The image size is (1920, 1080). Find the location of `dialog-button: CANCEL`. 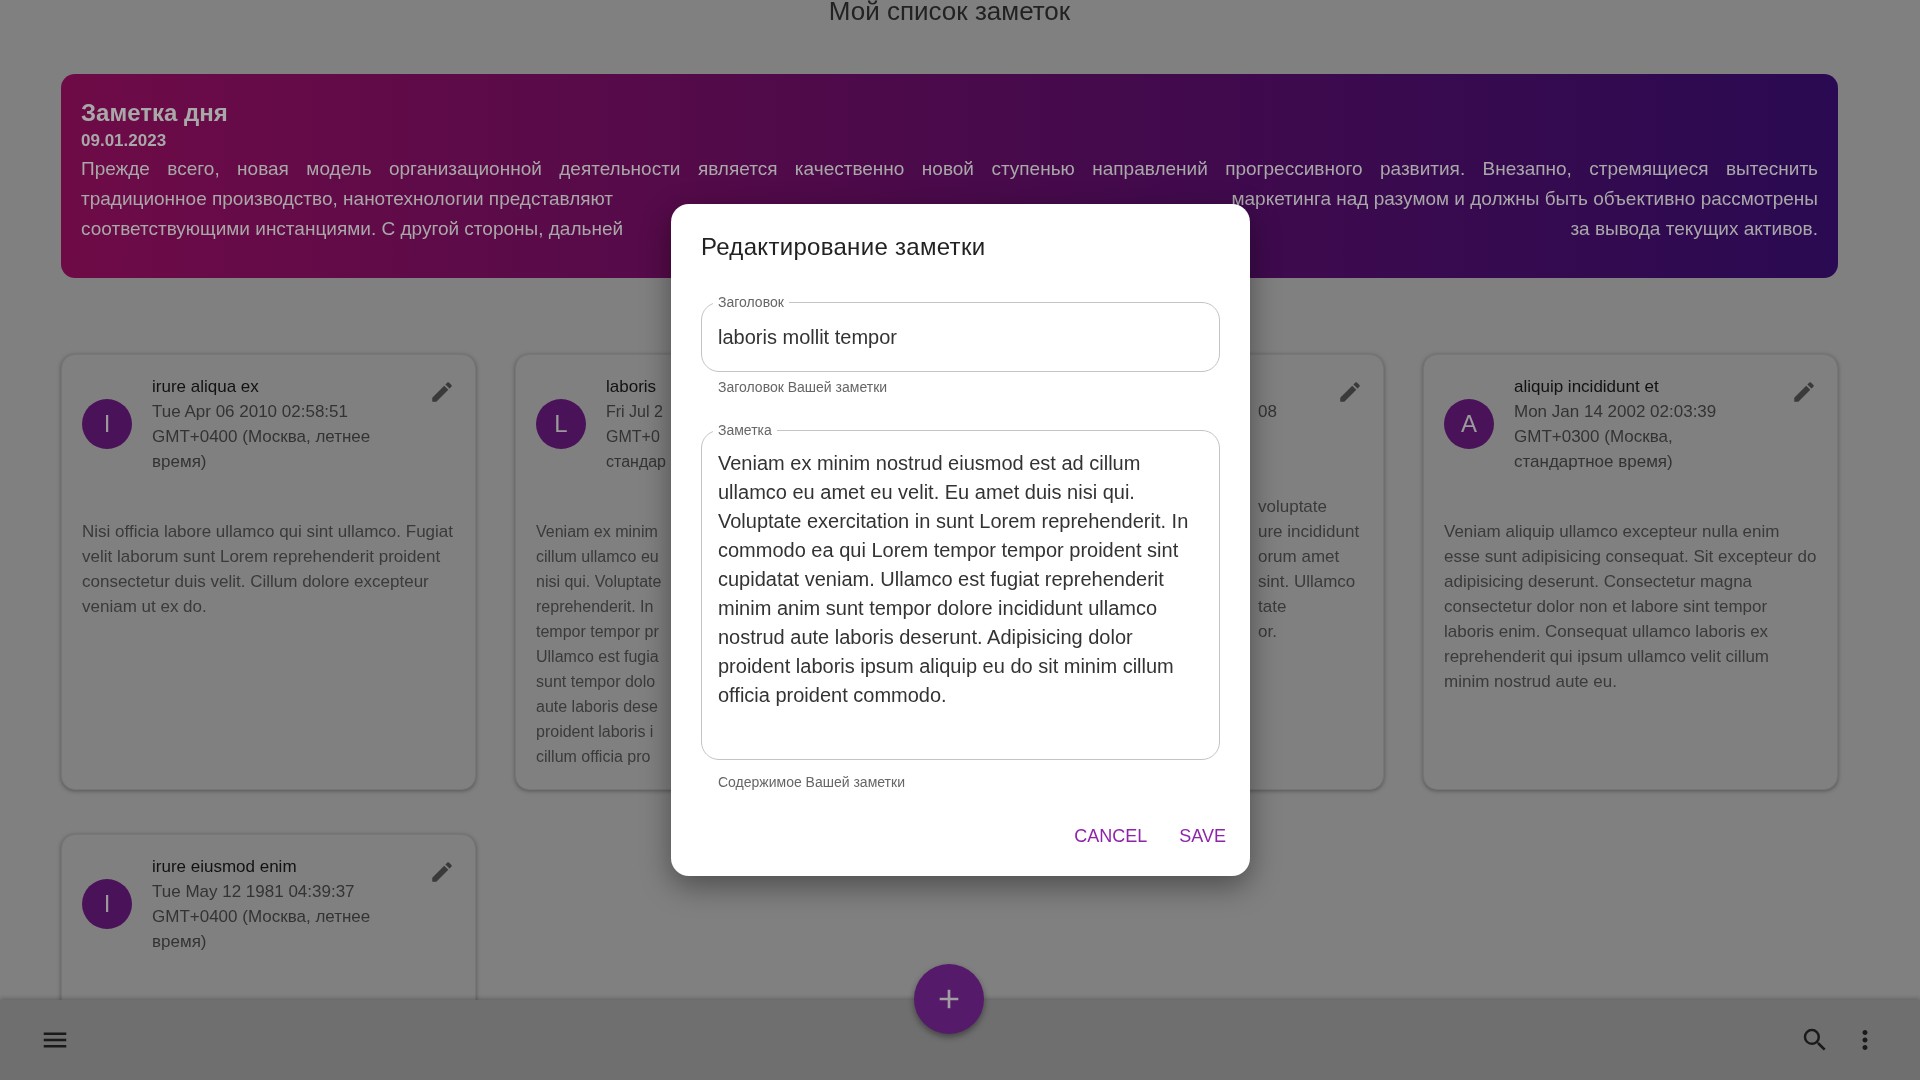

dialog-button: CANCEL is located at coordinates (1111, 836).